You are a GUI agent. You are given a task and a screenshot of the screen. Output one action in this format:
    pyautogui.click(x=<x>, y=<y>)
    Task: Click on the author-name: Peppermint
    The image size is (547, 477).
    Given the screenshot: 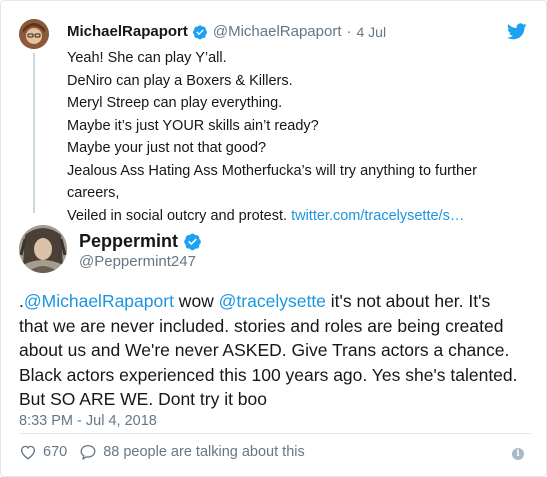 What is the action you would take?
    pyautogui.click(x=128, y=241)
    